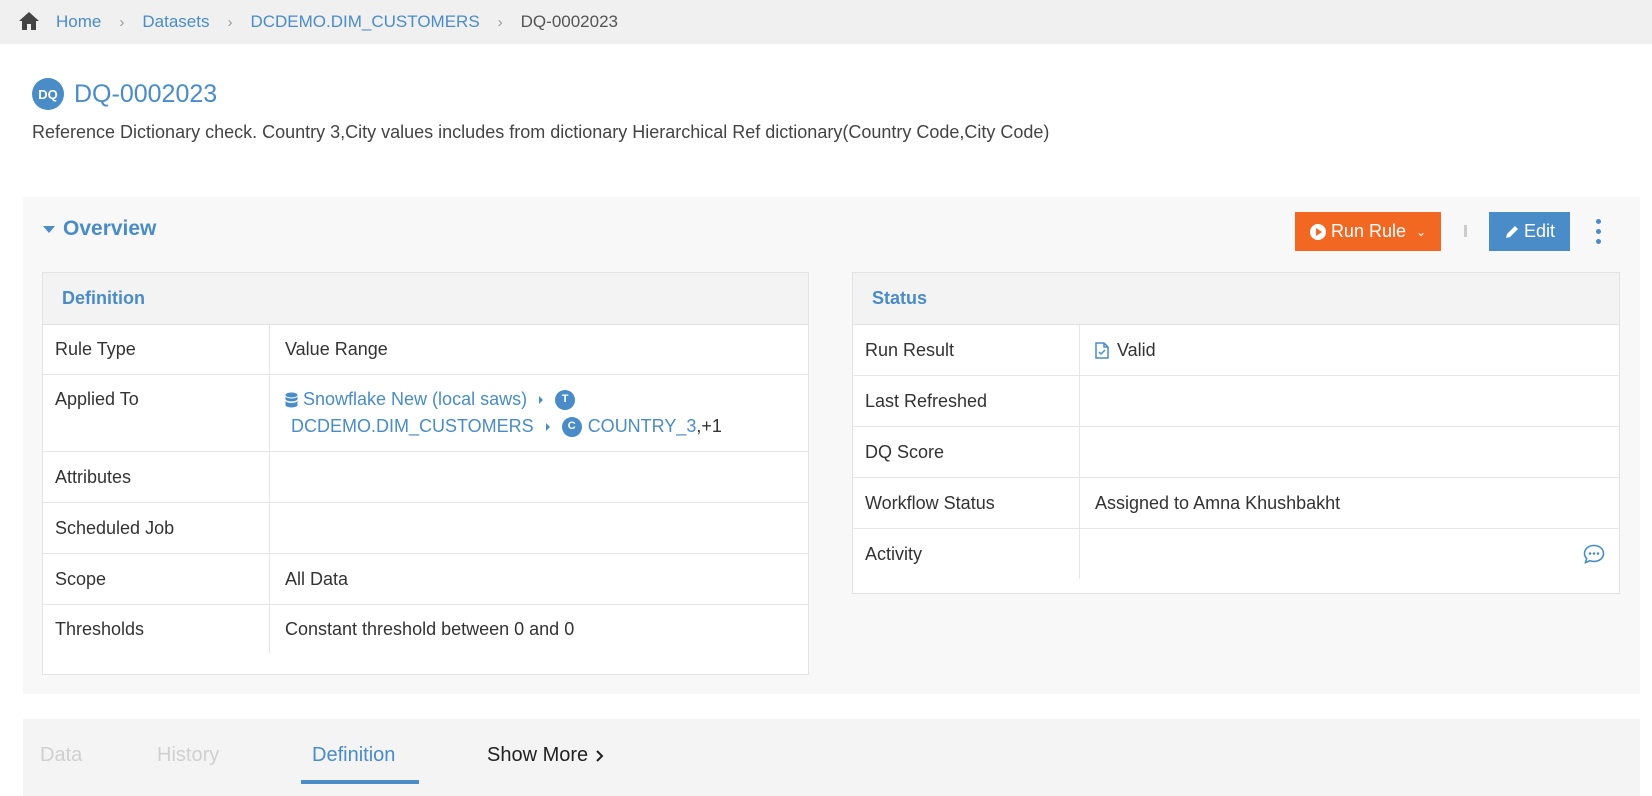 The height and width of the screenshot is (796, 1652). What do you see at coordinates (29, 22) in the screenshot?
I see `home-icon` at bounding box center [29, 22].